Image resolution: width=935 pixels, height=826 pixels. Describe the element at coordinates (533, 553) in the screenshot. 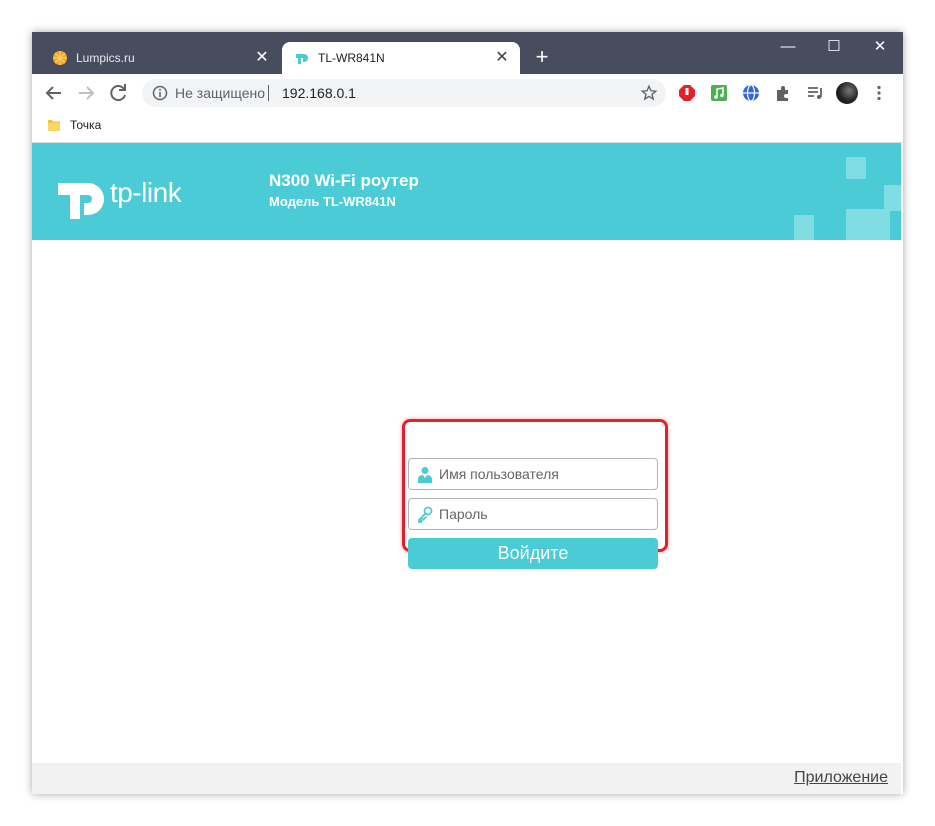

I see `login-button: Войдите` at that location.